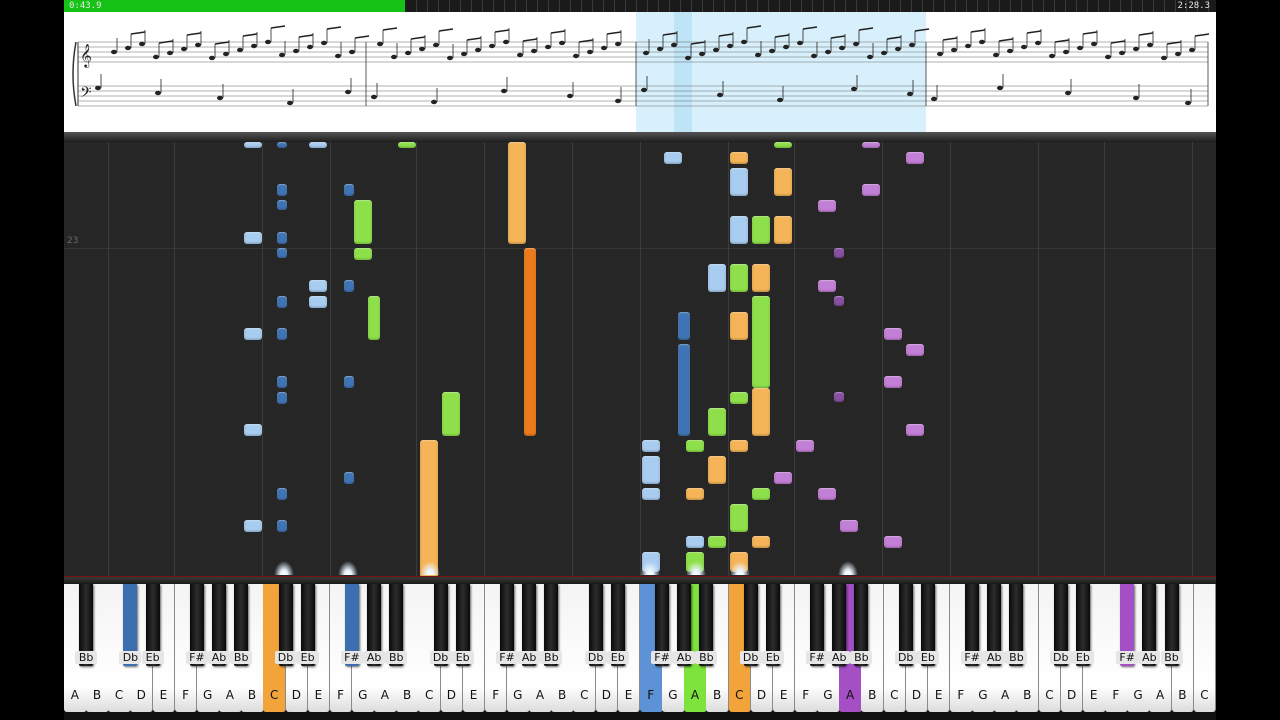 This screenshot has width=1280, height=720. What do you see at coordinates (783, 695) in the screenshot?
I see `key-label: E` at bounding box center [783, 695].